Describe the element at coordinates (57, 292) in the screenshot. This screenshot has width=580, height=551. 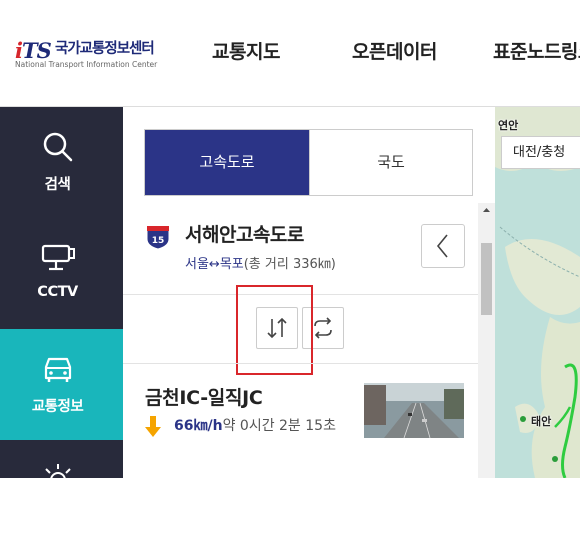
I see `rail-label-cctv: CCTV` at that location.